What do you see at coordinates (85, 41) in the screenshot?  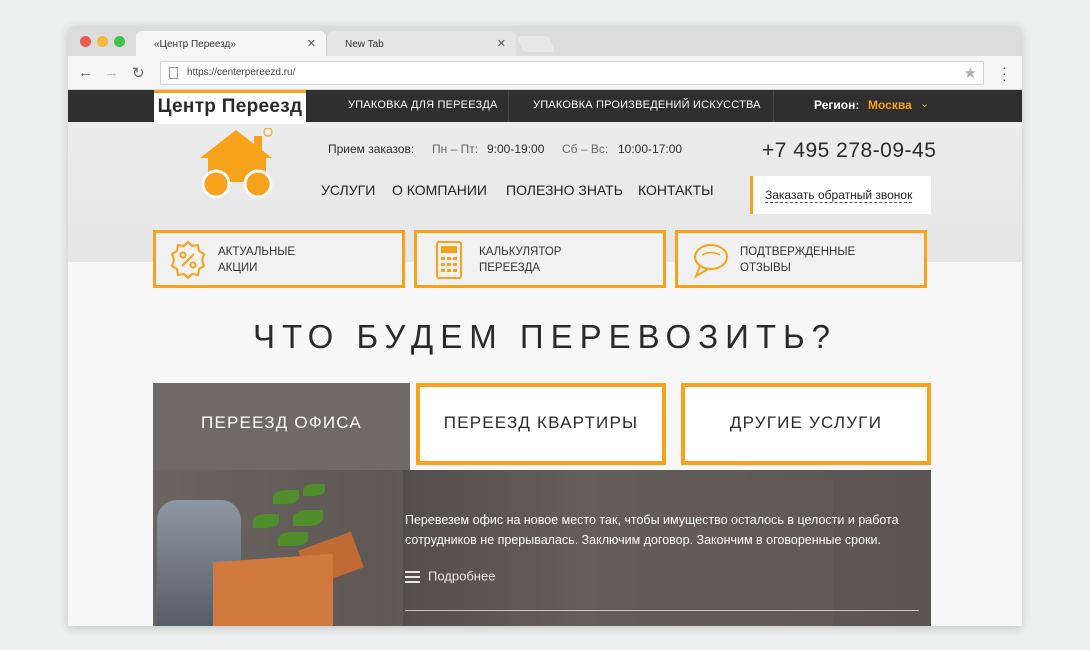 I see `window-close-button` at bounding box center [85, 41].